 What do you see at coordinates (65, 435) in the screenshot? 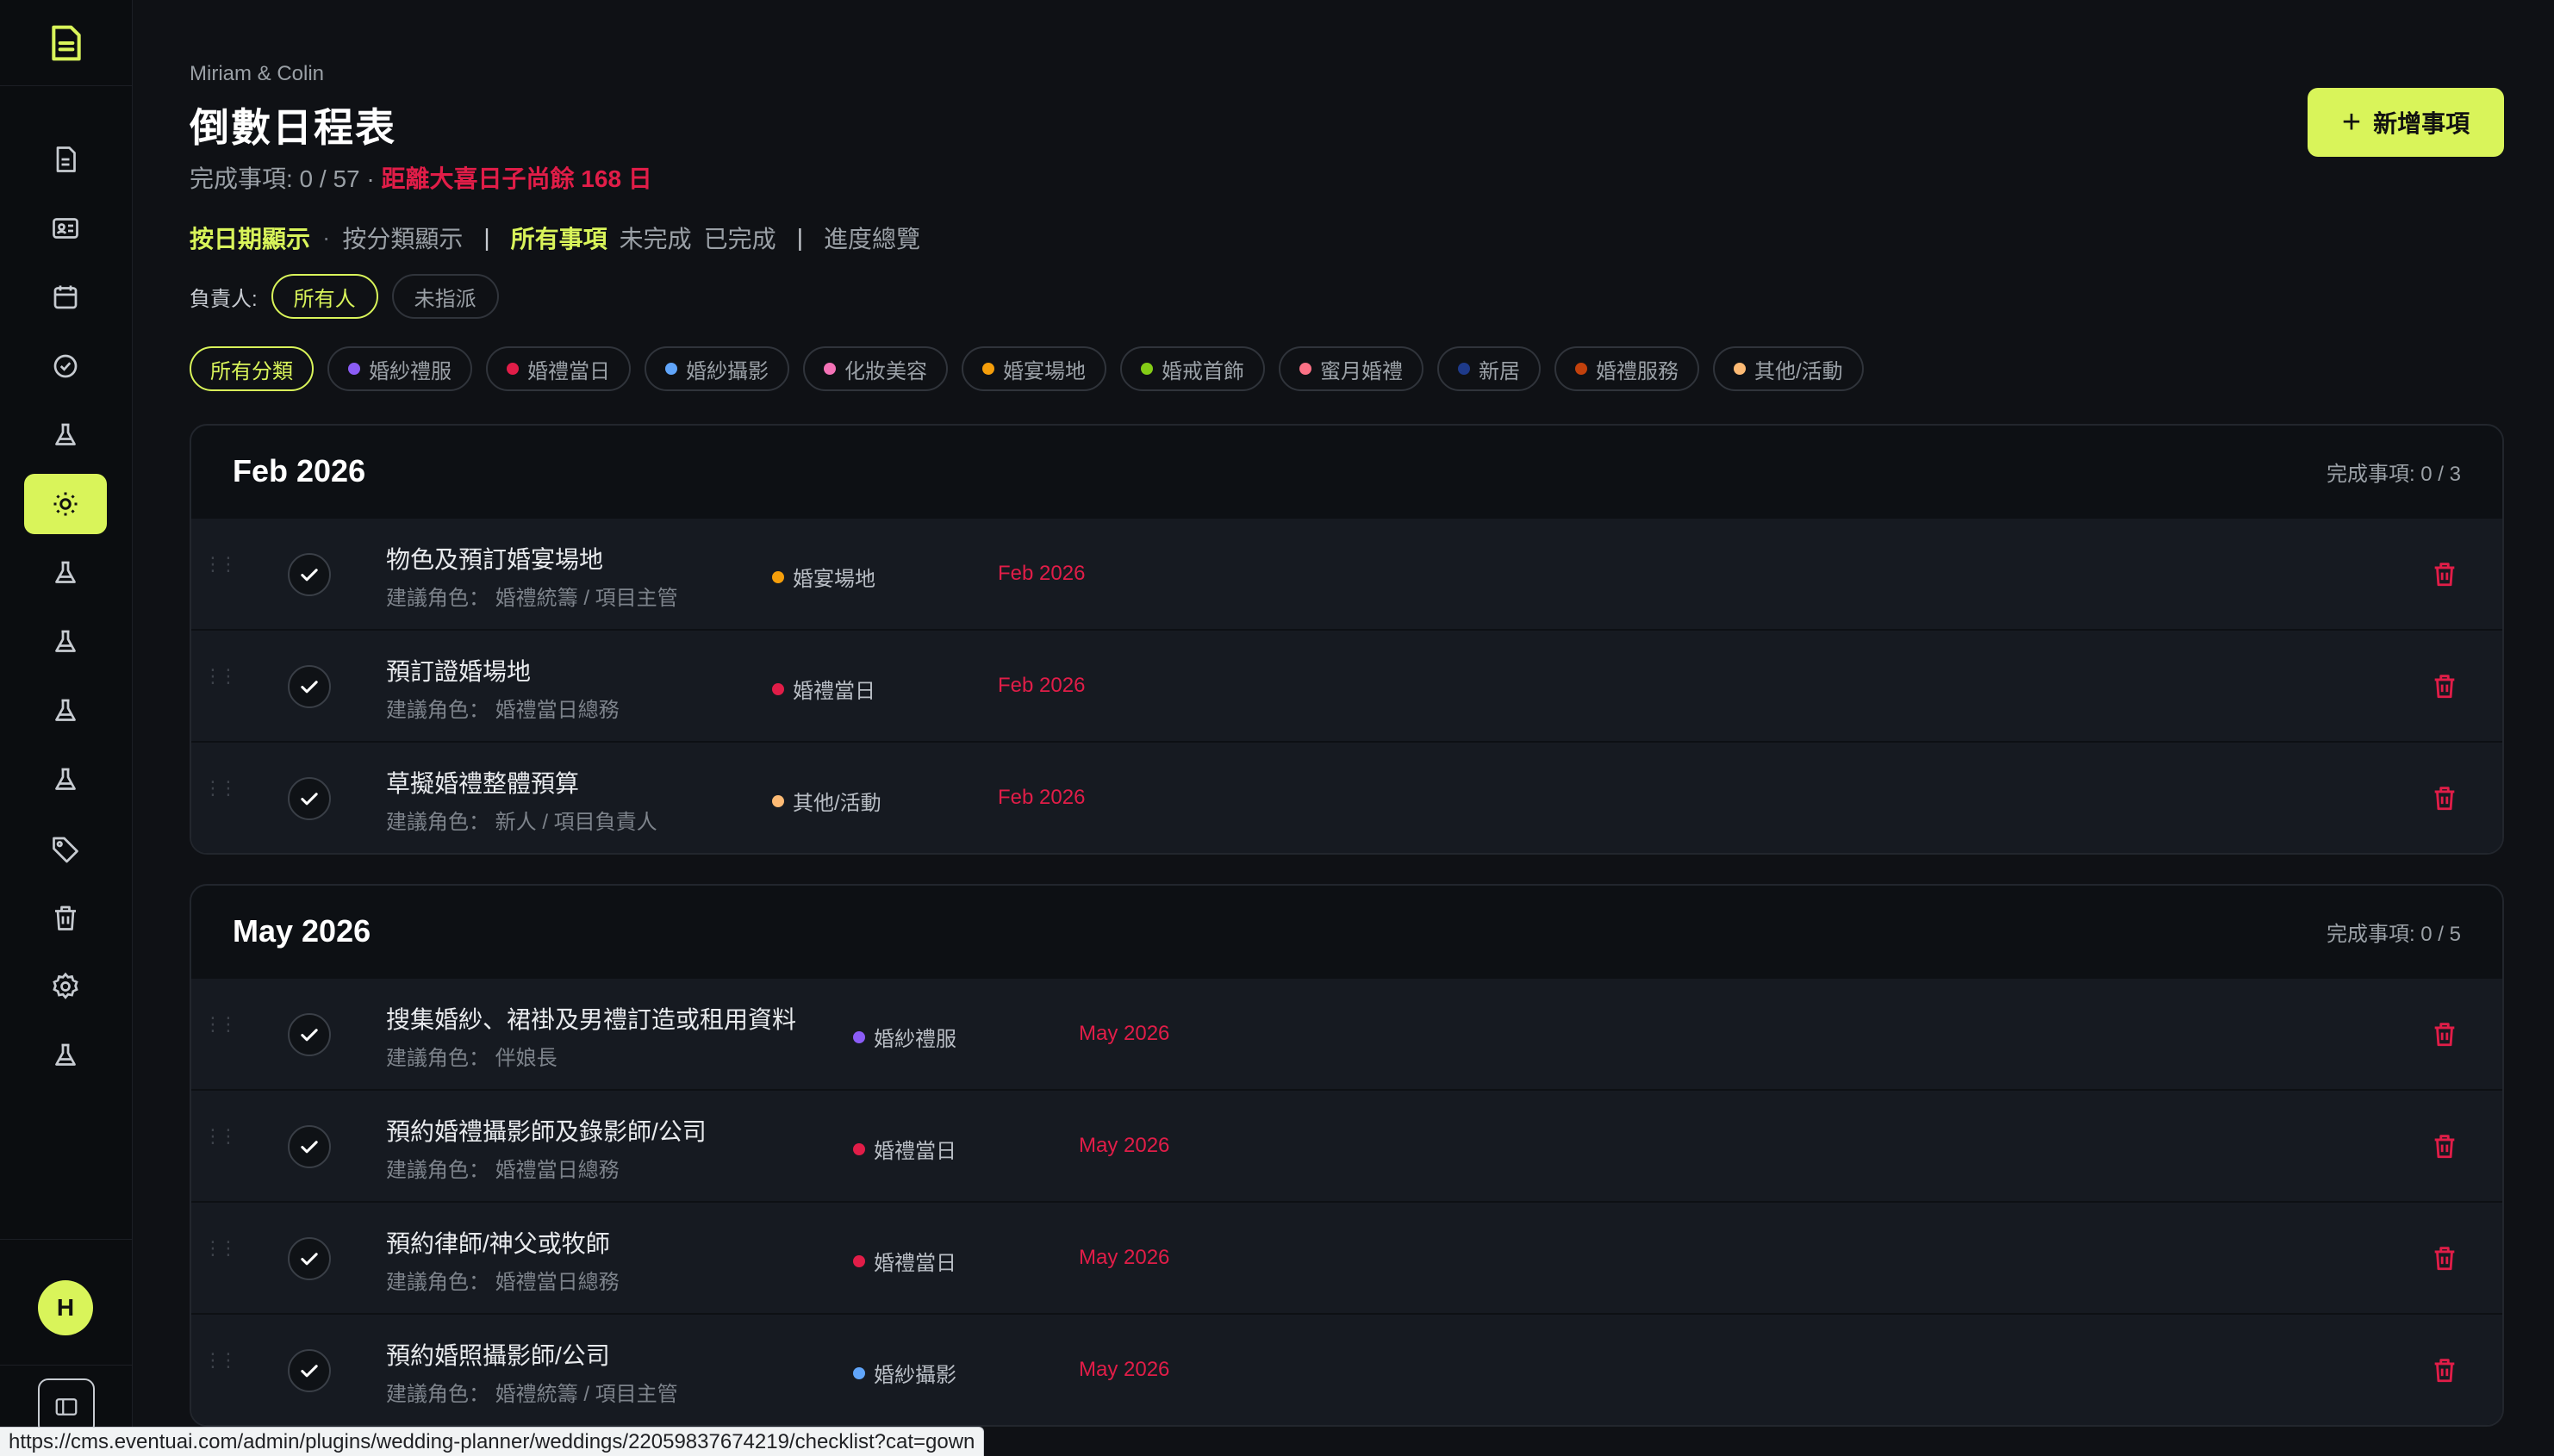
I see `nav-flask-icon` at bounding box center [65, 435].